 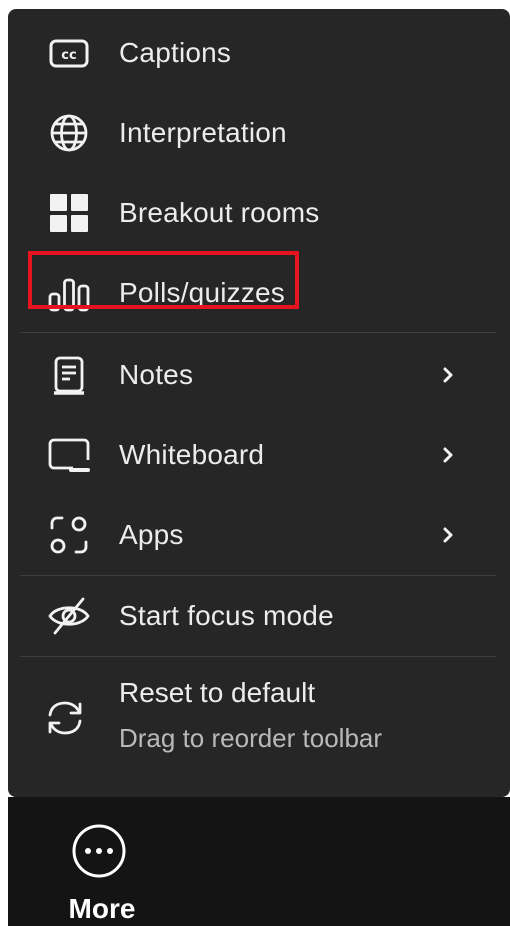 I want to click on menu-item-label: Polls/quizzes, so click(x=202, y=292).